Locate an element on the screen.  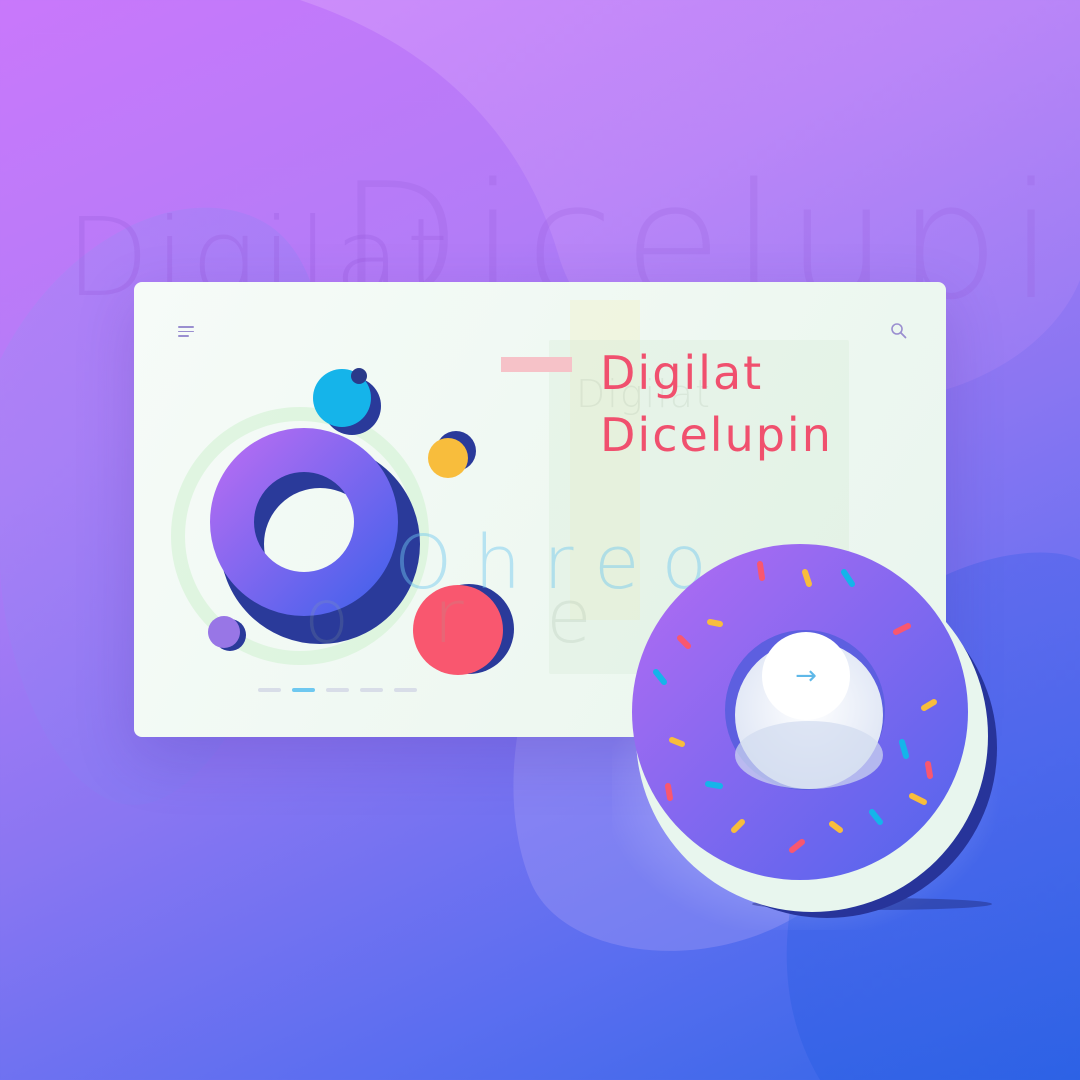
donut-svg is located at coordinates (802, 742).